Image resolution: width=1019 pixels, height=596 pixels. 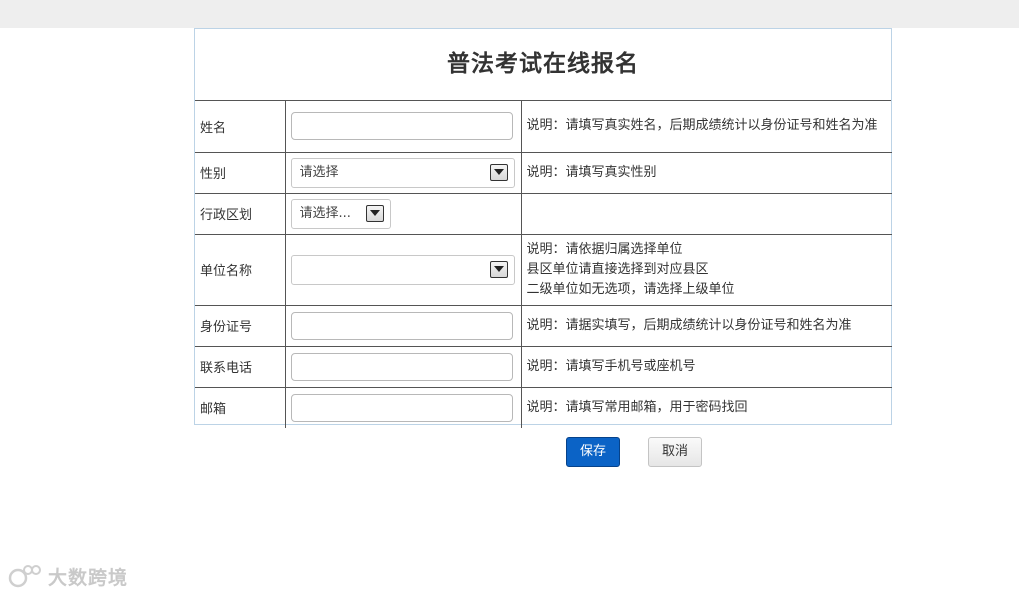 I want to click on unit-select, so click(x=402, y=269).